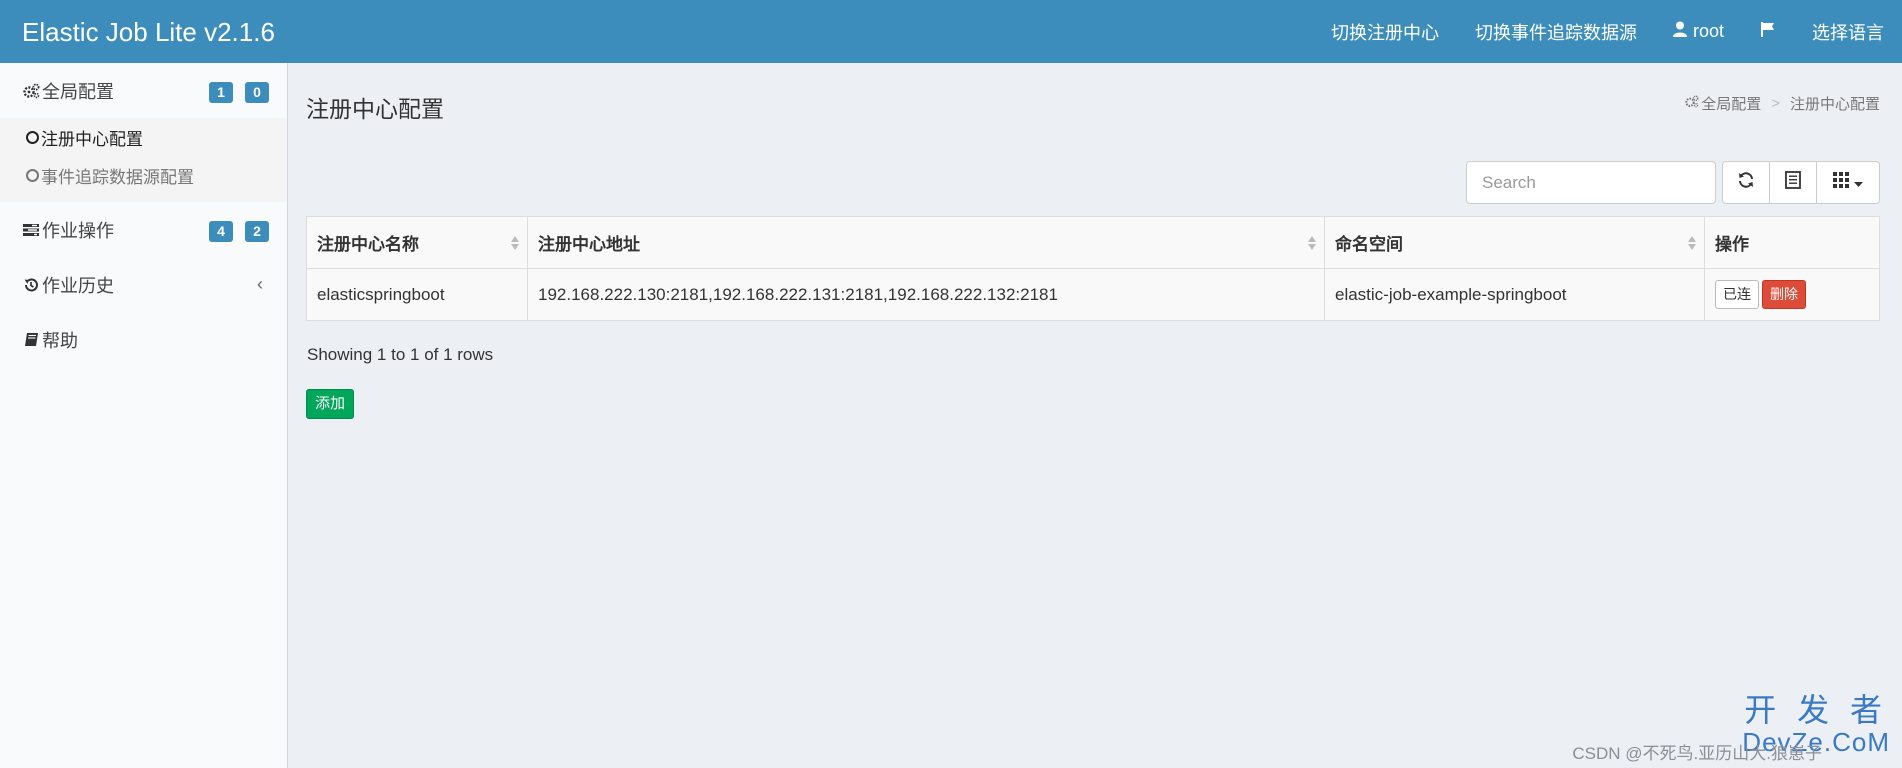  I want to click on sidebar-item-job-history: 作业历史 ‹, so click(143, 284).